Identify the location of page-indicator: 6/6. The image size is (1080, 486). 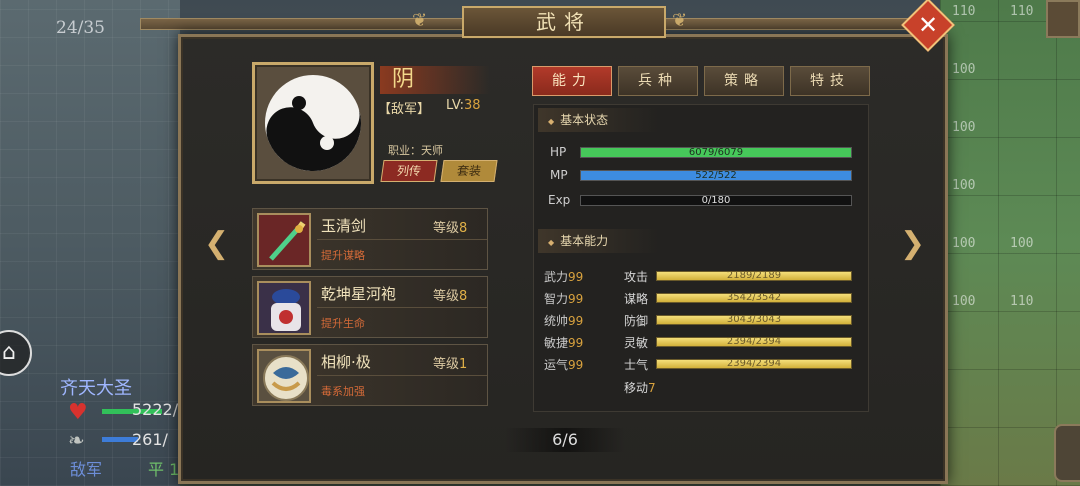
(565, 440).